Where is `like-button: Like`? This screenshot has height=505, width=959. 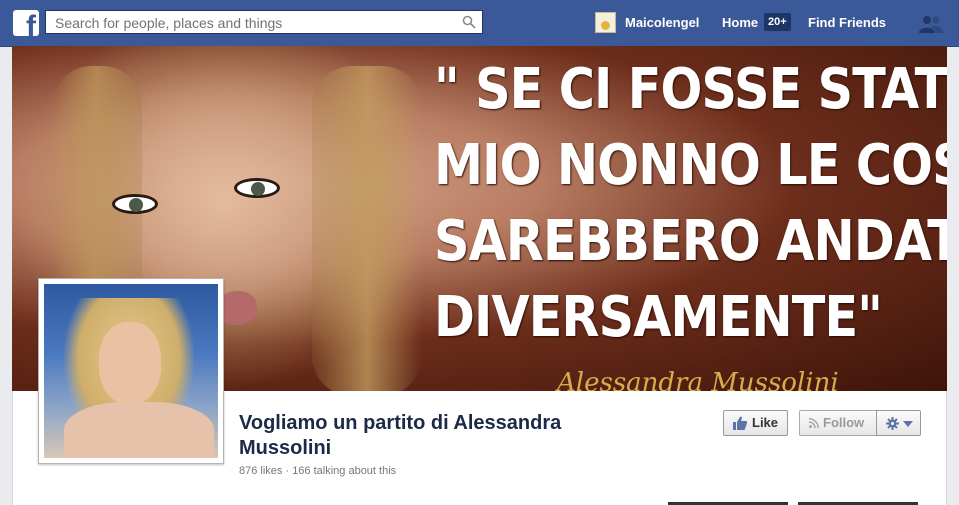 like-button: Like is located at coordinates (755, 423).